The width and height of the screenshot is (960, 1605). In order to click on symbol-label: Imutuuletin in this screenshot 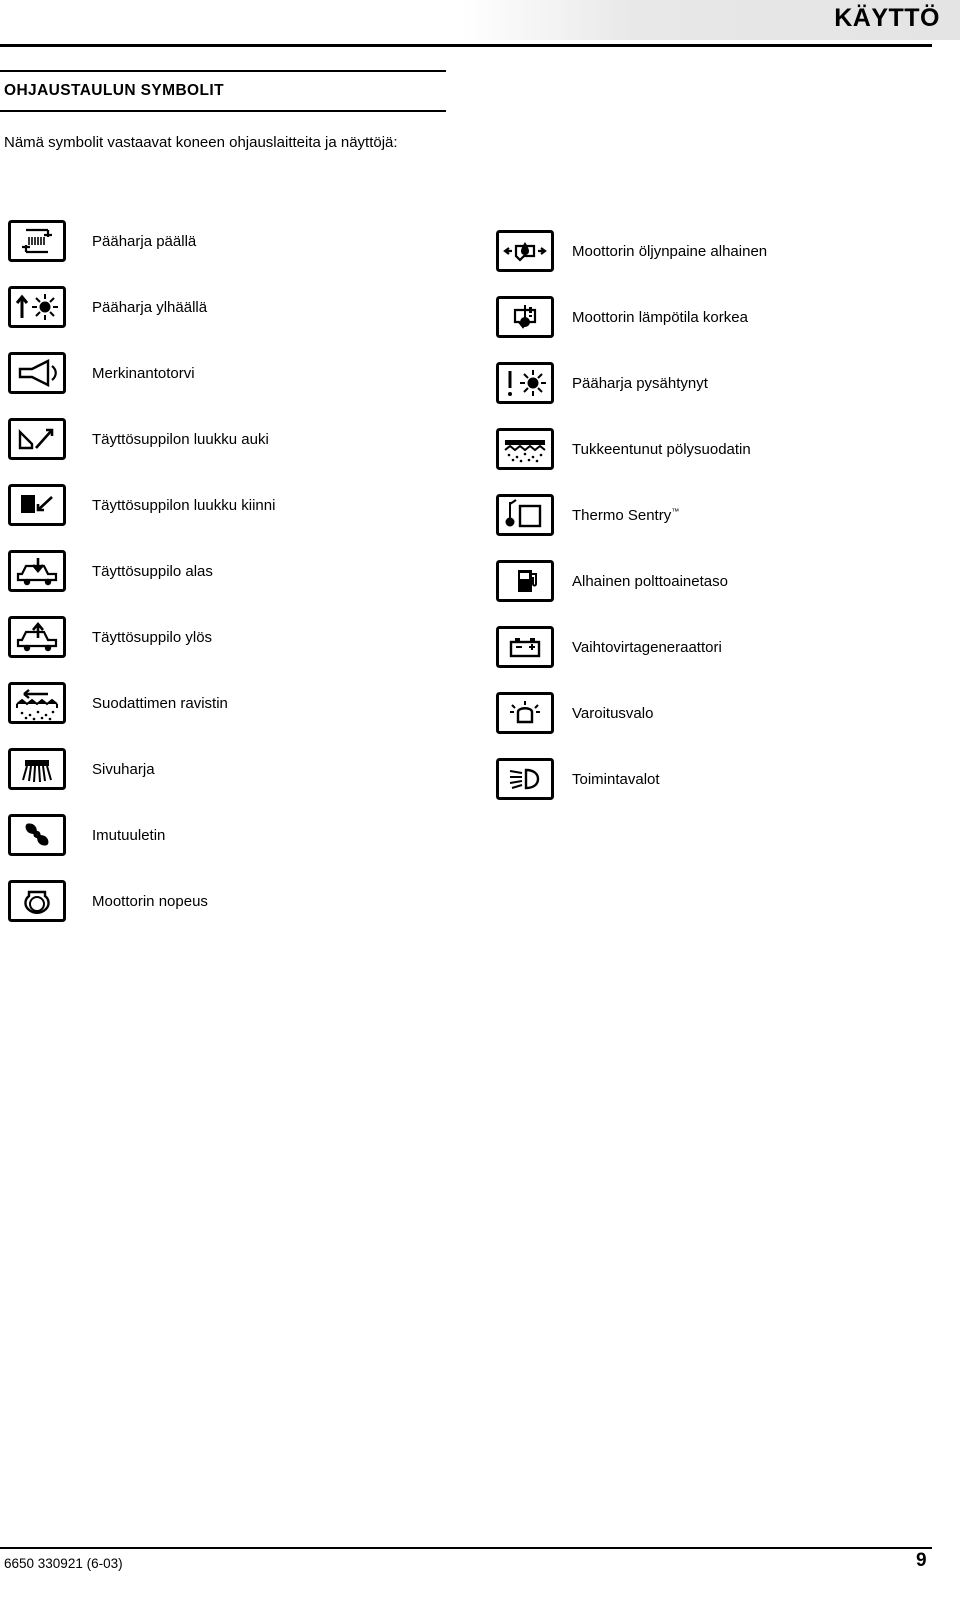, I will do `click(129, 835)`.